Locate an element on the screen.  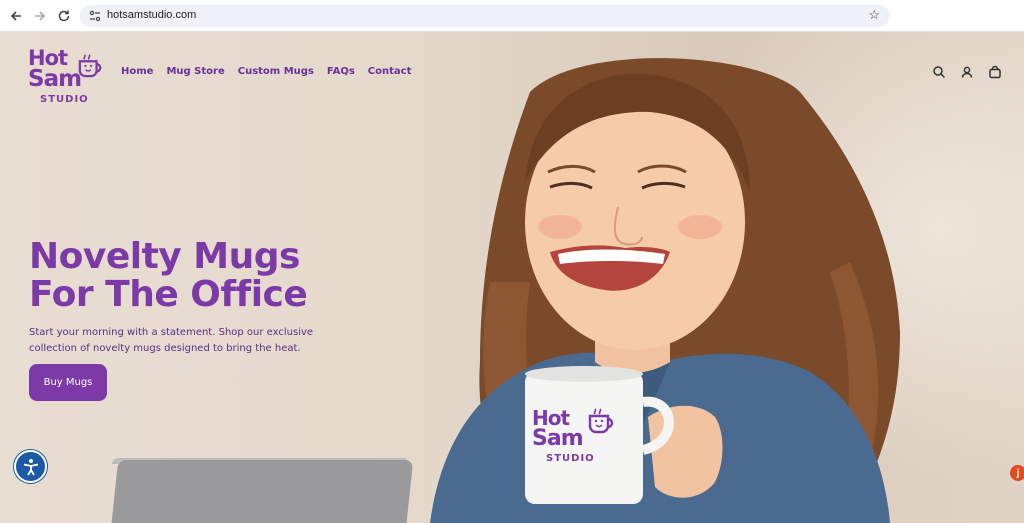
nav-mug-store: Mug Store is located at coordinates (195, 71).